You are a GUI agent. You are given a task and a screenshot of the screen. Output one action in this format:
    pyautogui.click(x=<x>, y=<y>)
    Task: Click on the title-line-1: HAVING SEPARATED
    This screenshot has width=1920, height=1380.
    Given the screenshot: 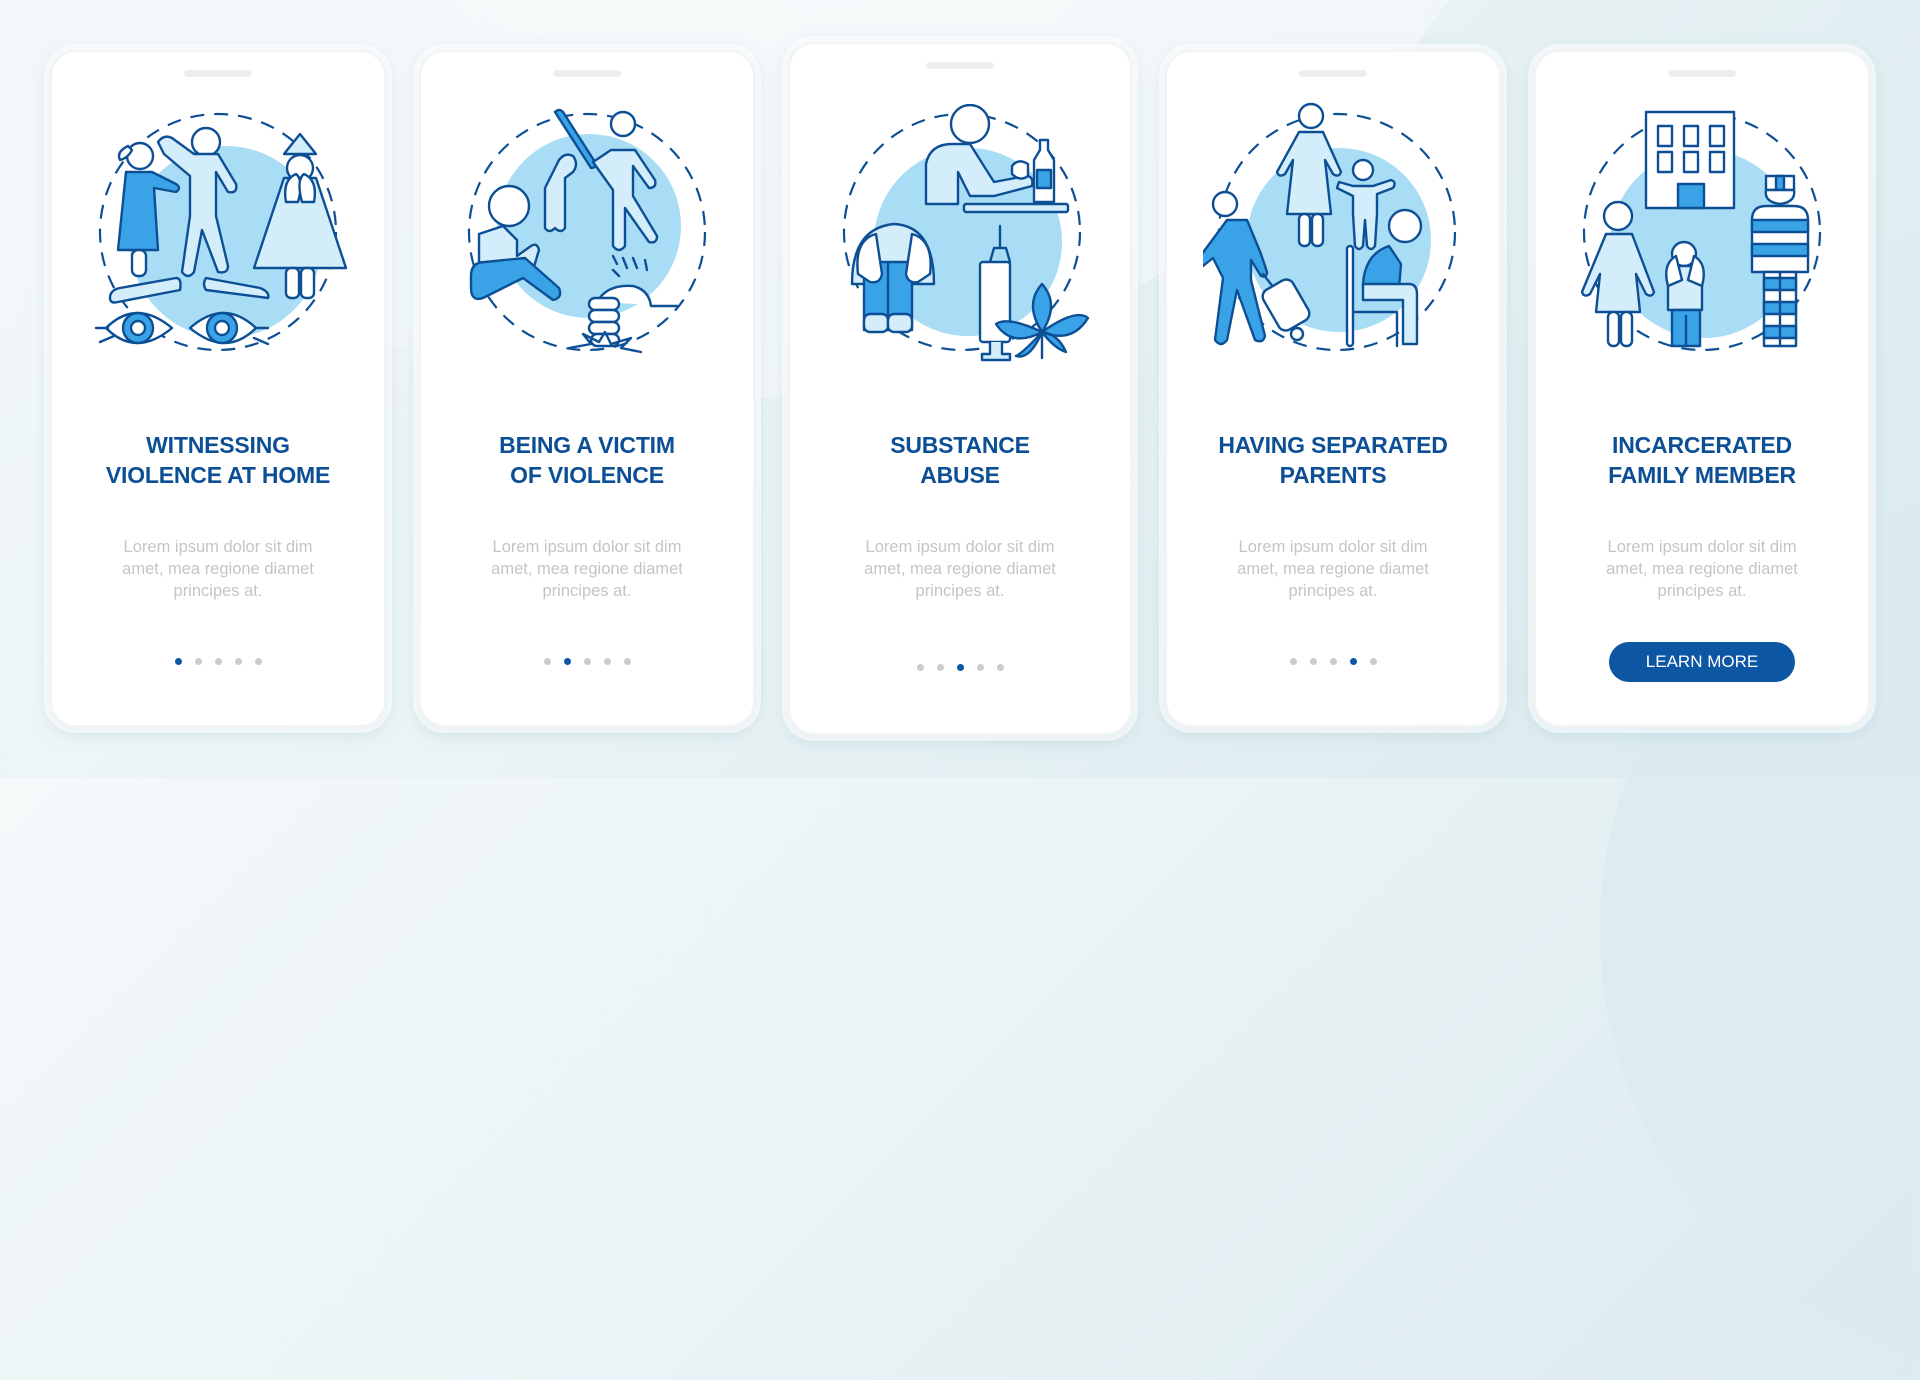 What is the action you would take?
    pyautogui.click(x=1333, y=445)
    